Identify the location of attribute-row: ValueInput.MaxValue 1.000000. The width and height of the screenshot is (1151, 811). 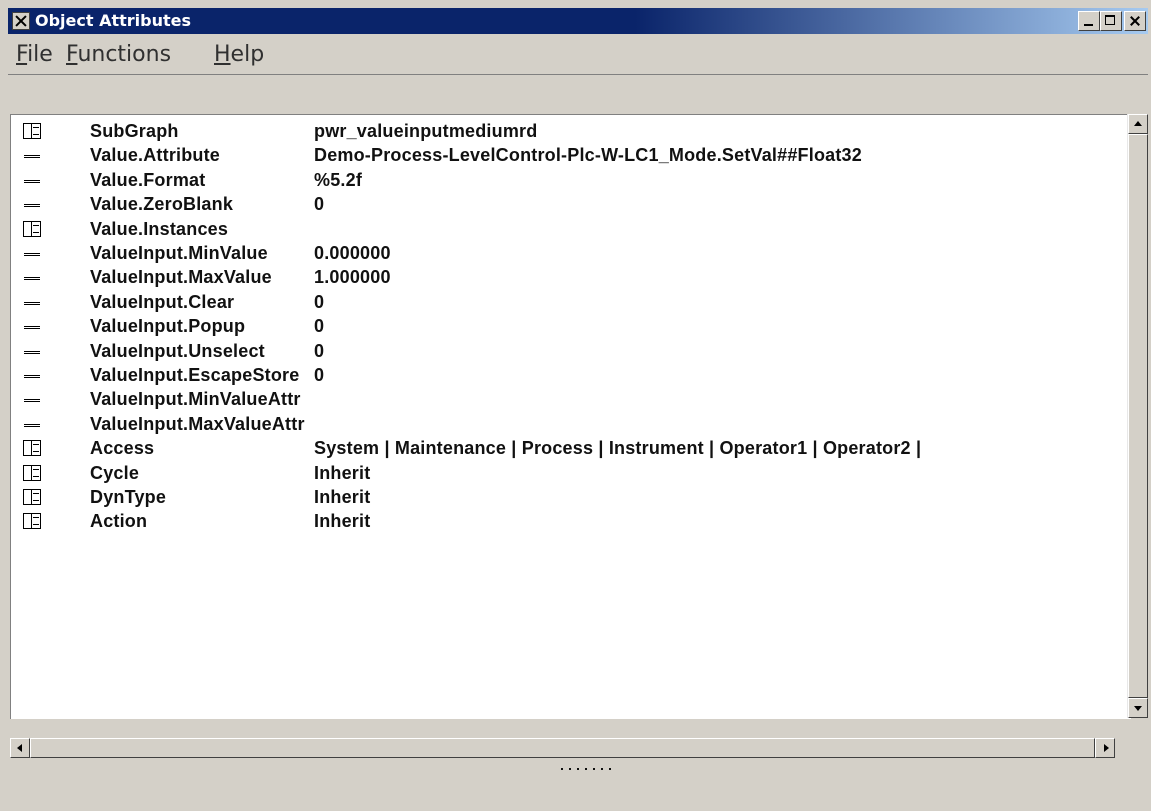
(561, 277).